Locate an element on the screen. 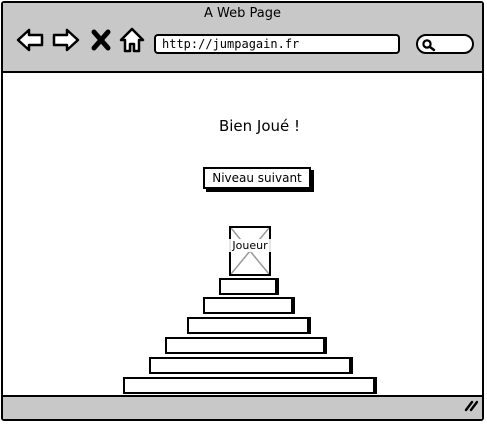 The height and width of the screenshot is (424, 487). home-icon is located at coordinates (132, 40).